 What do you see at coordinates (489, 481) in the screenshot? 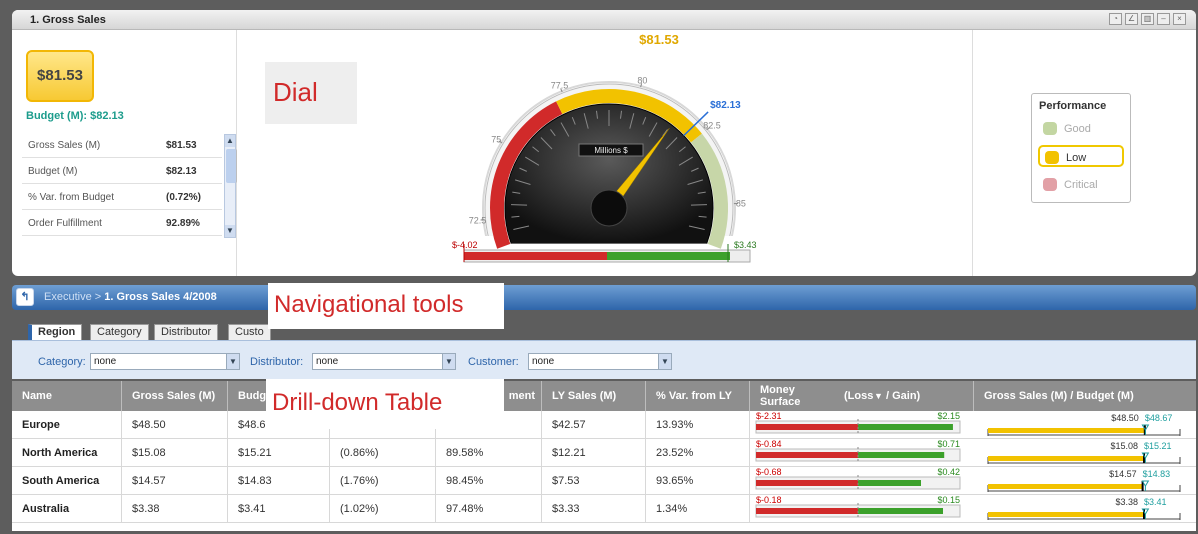
I see `cell-fulfillment: 98.45%` at bounding box center [489, 481].